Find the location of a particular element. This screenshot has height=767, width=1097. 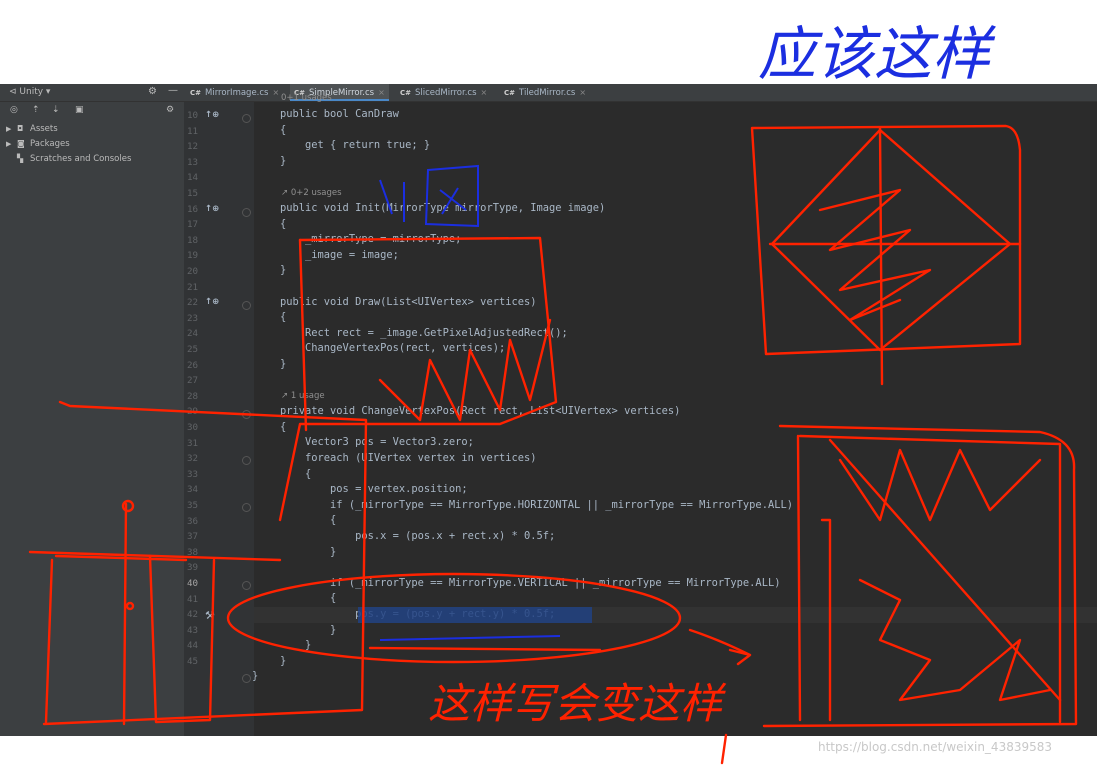

code-line: pos.x = (pos.x + rect.x) * 0.5f; is located at coordinates (418, 536).